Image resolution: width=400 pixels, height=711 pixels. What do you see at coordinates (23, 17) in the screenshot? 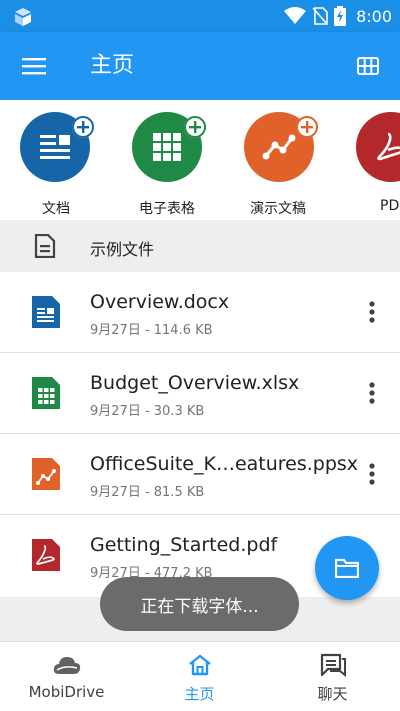
I see `app-logo-icon` at bounding box center [23, 17].